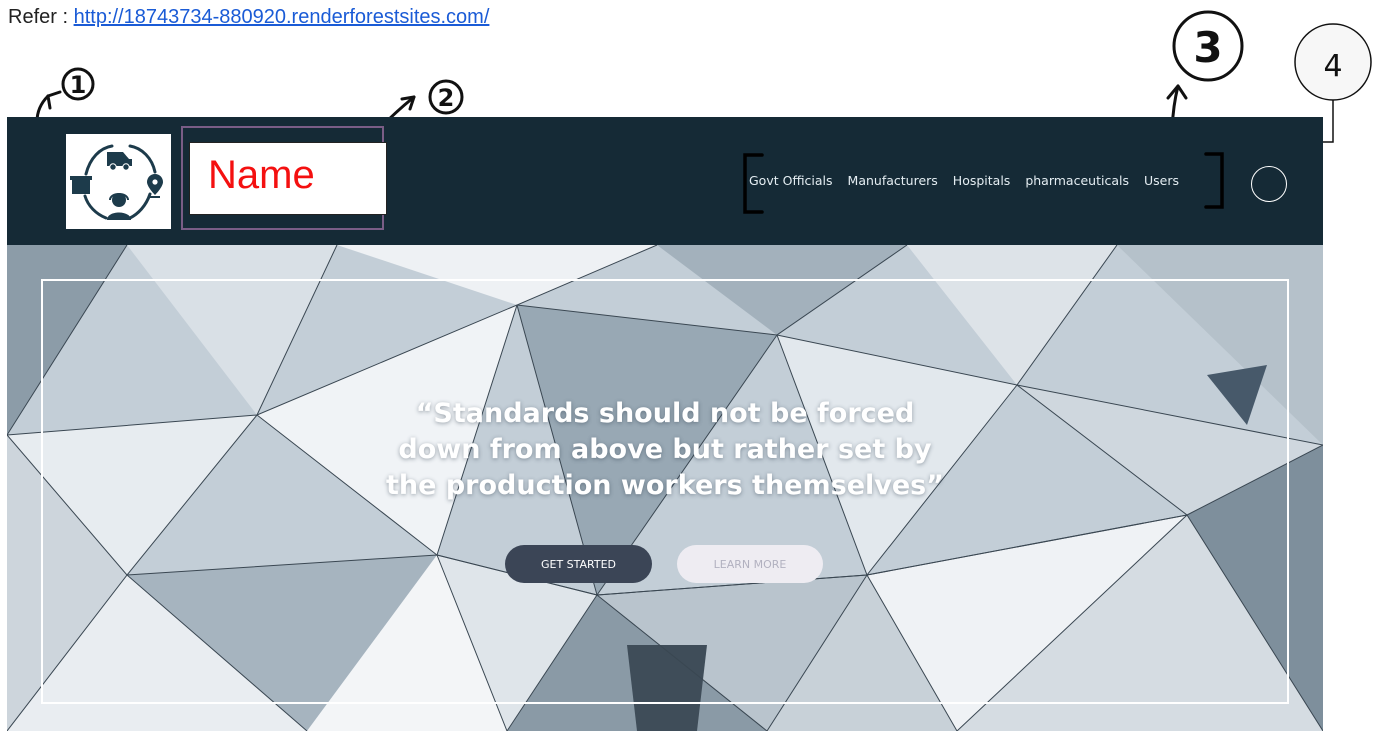  I want to click on package-box-icon, so click(81, 185).